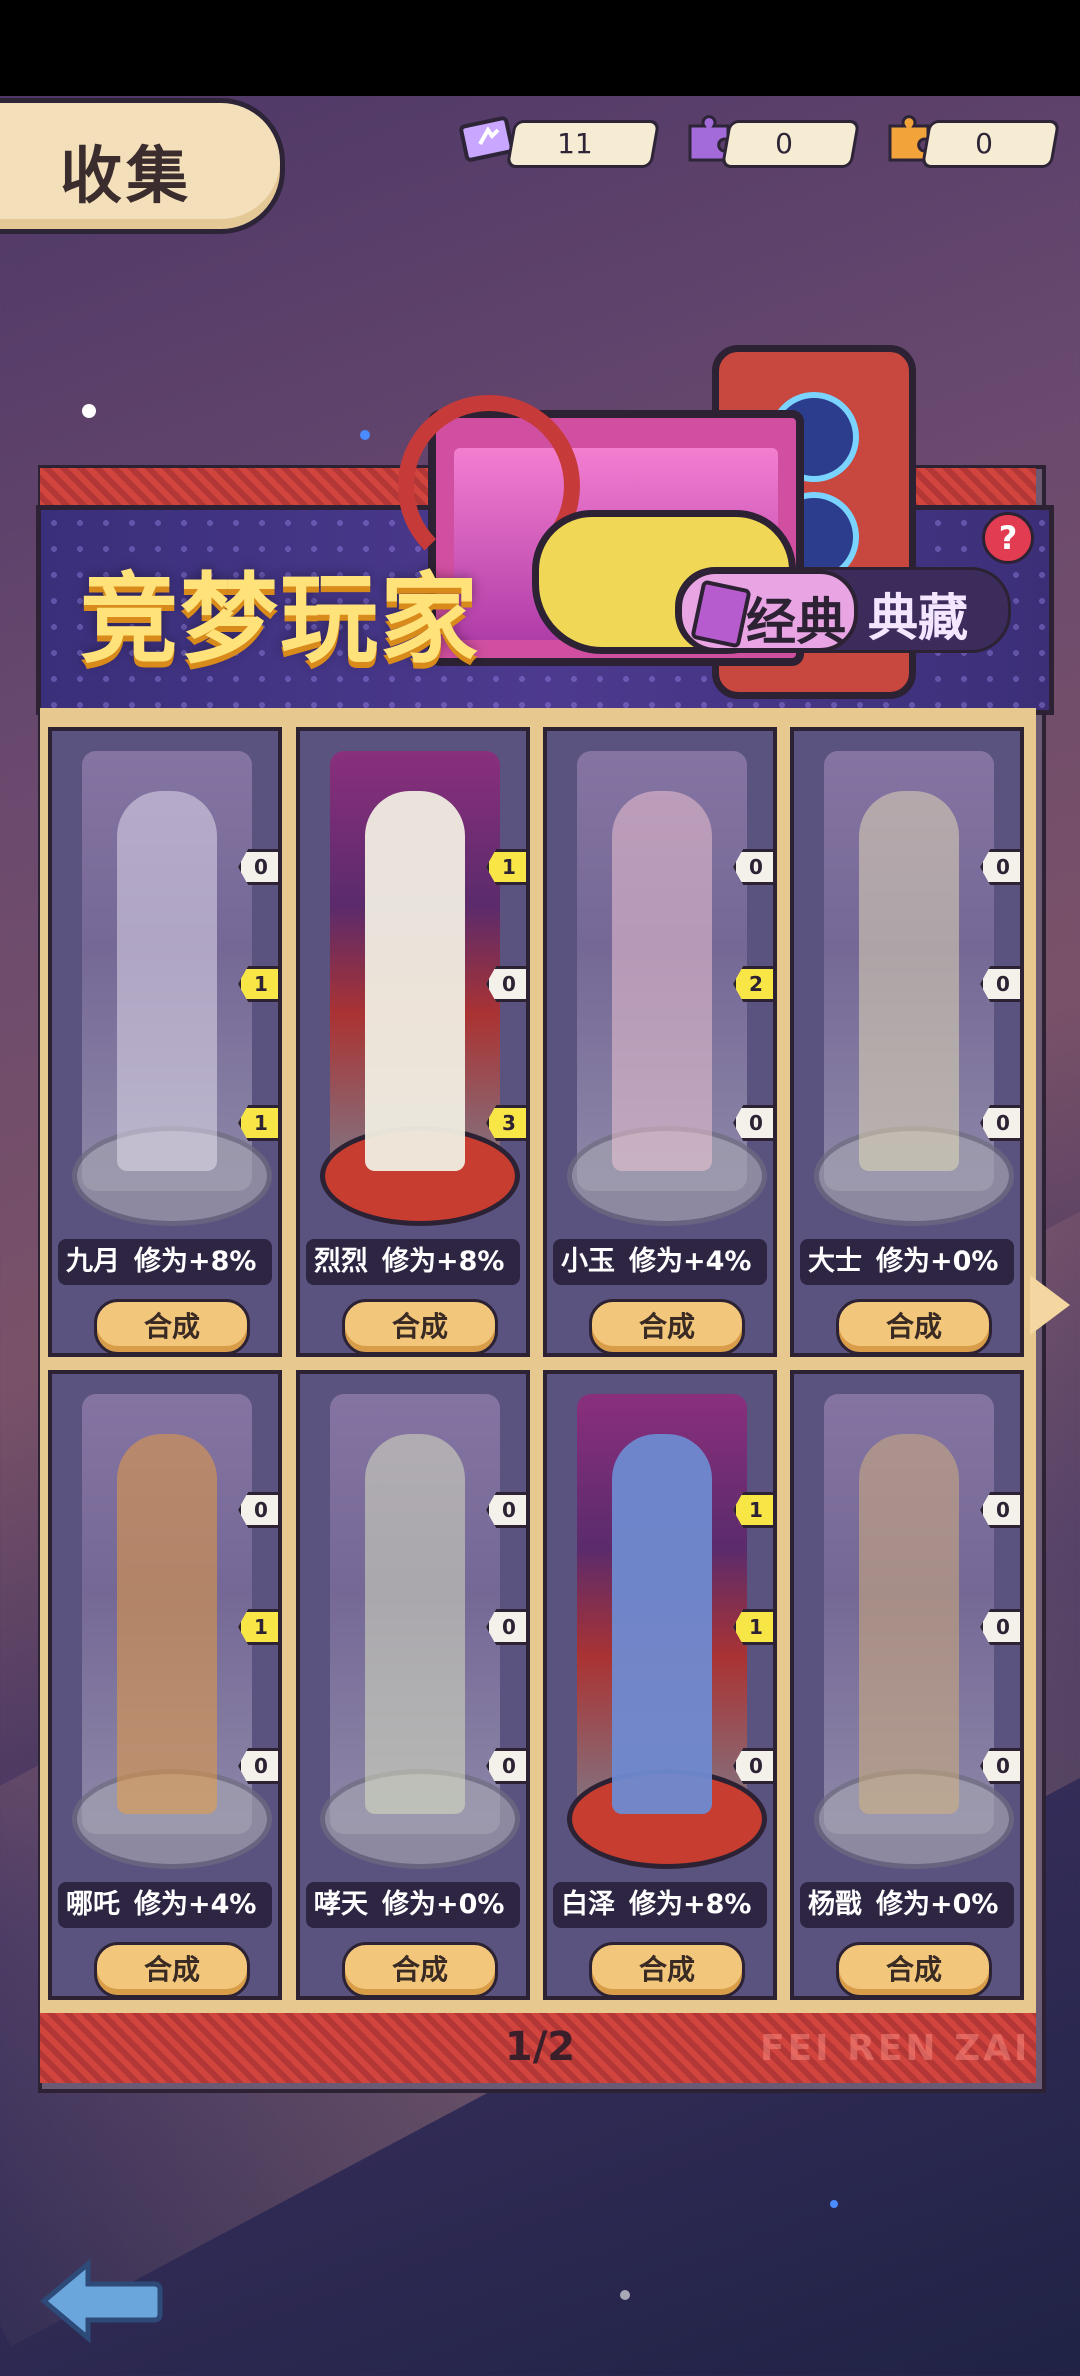 Image resolution: width=1080 pixels, height=2376 pixels. What do you see at coordinates (341, 1904) in the screenshot?
I see `character-name: 哮天` at bounding box center [341, 1904].